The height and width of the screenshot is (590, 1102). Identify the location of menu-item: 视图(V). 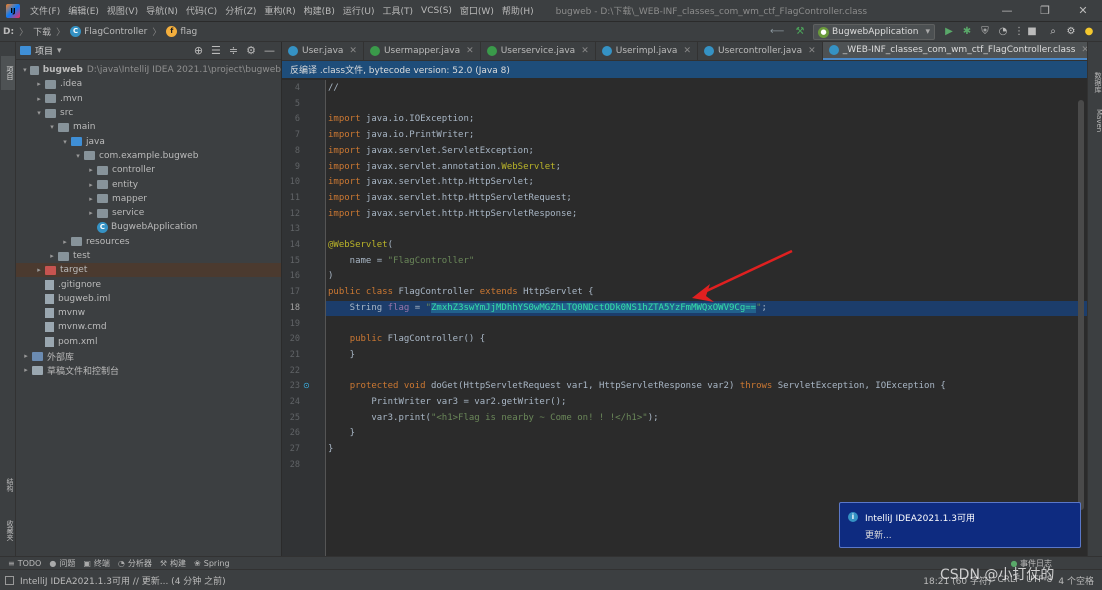
(122, 10).